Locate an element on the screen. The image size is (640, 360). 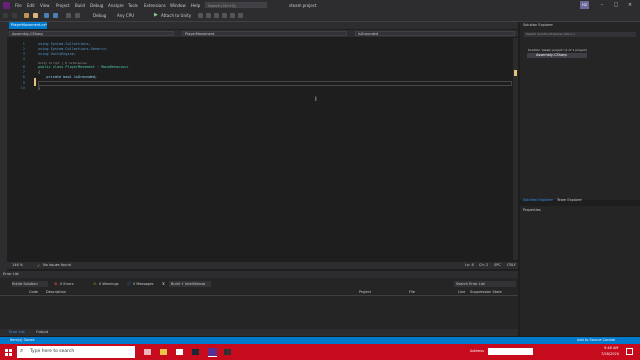
status-bar is located at coordinates (320, 340).